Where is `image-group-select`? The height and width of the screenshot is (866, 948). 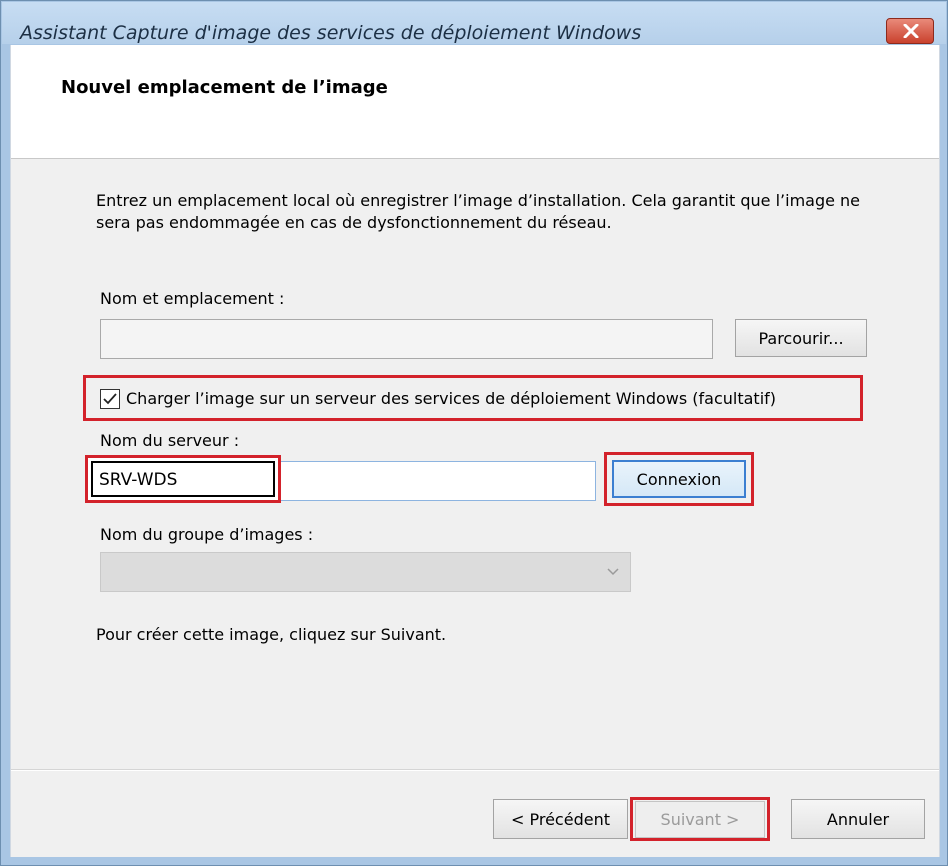 image-group-select is located at coordinates (365, 572).